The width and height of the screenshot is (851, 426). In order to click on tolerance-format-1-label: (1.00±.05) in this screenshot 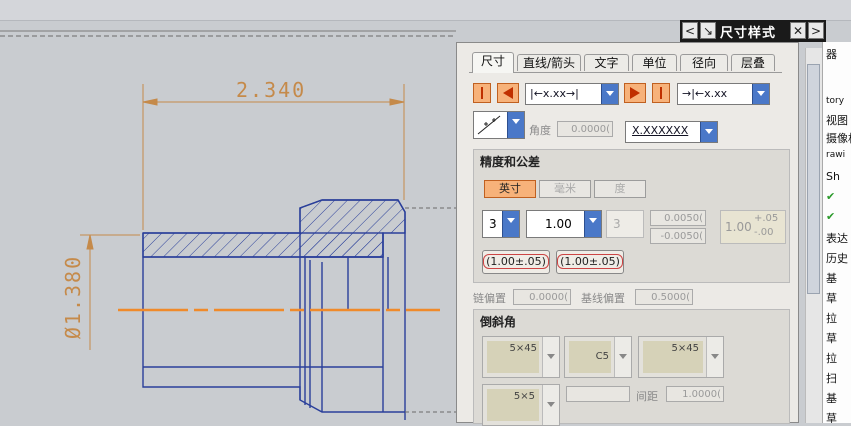, I will do `click(516, 261)`.